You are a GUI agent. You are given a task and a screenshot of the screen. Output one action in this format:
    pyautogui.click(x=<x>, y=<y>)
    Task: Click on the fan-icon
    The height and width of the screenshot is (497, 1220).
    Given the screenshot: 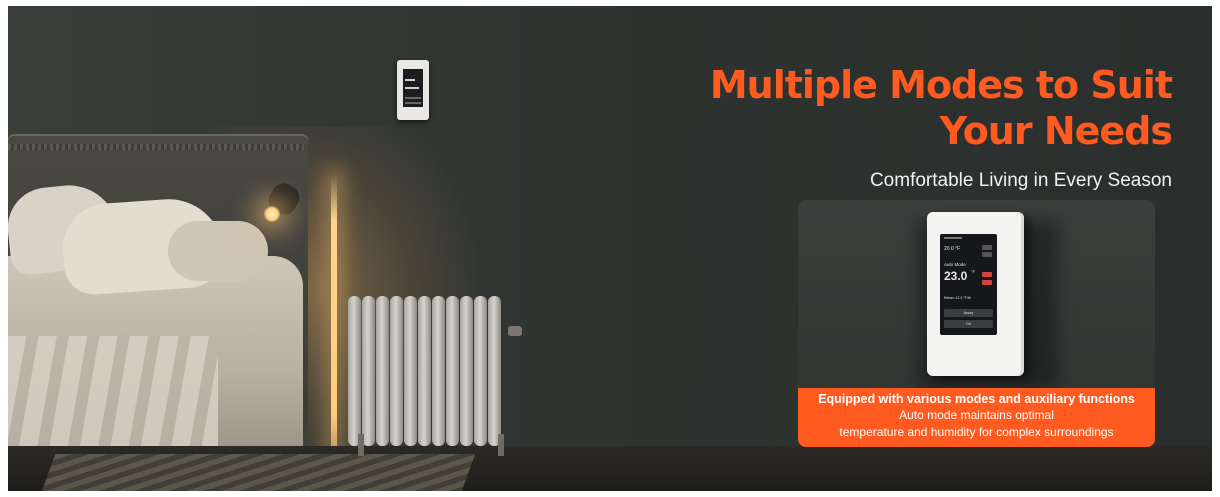 What is the action you would take?
    pyautogui.click(x=987, y=247)
    